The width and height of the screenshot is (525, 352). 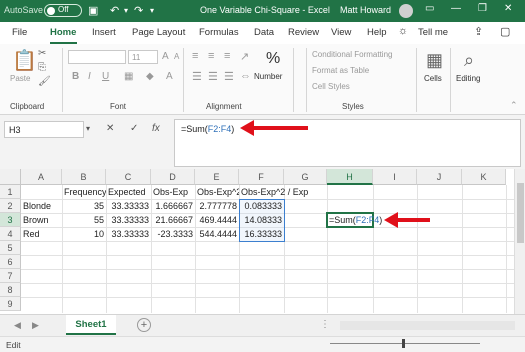 I want to click on paste-label: Paste, so click(x=20, y=78).